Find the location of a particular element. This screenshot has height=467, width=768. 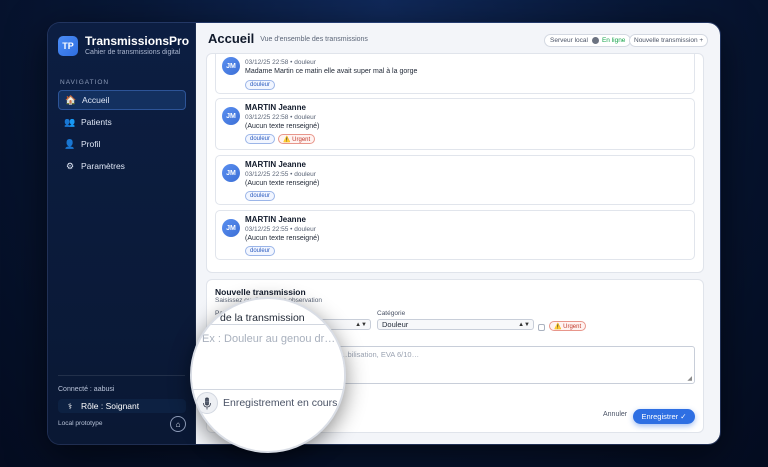

cancel-button: Annuler is located at coordinates (615, 414).